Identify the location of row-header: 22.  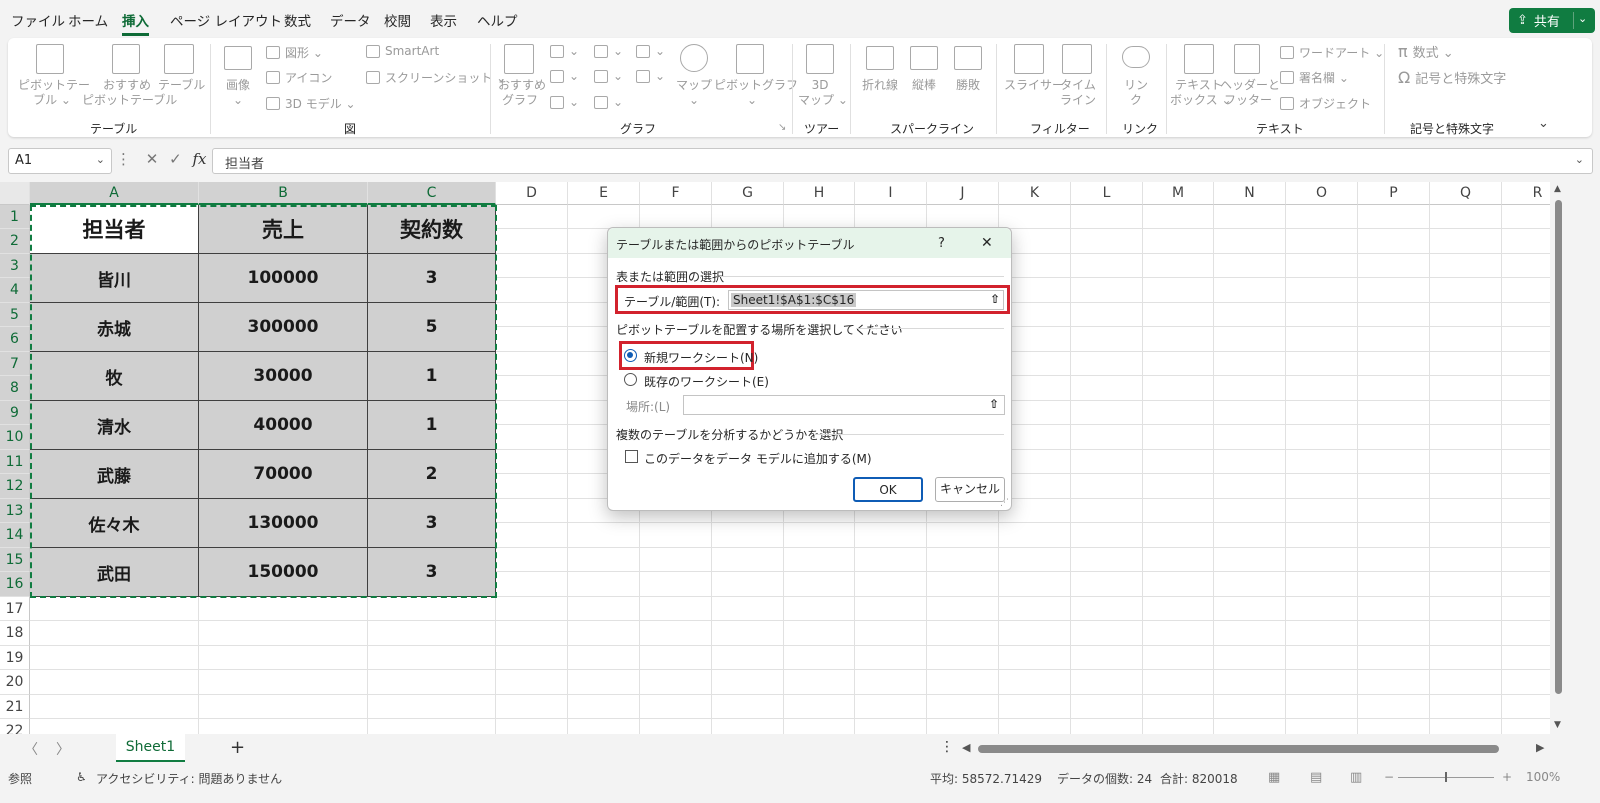
(15, 726).